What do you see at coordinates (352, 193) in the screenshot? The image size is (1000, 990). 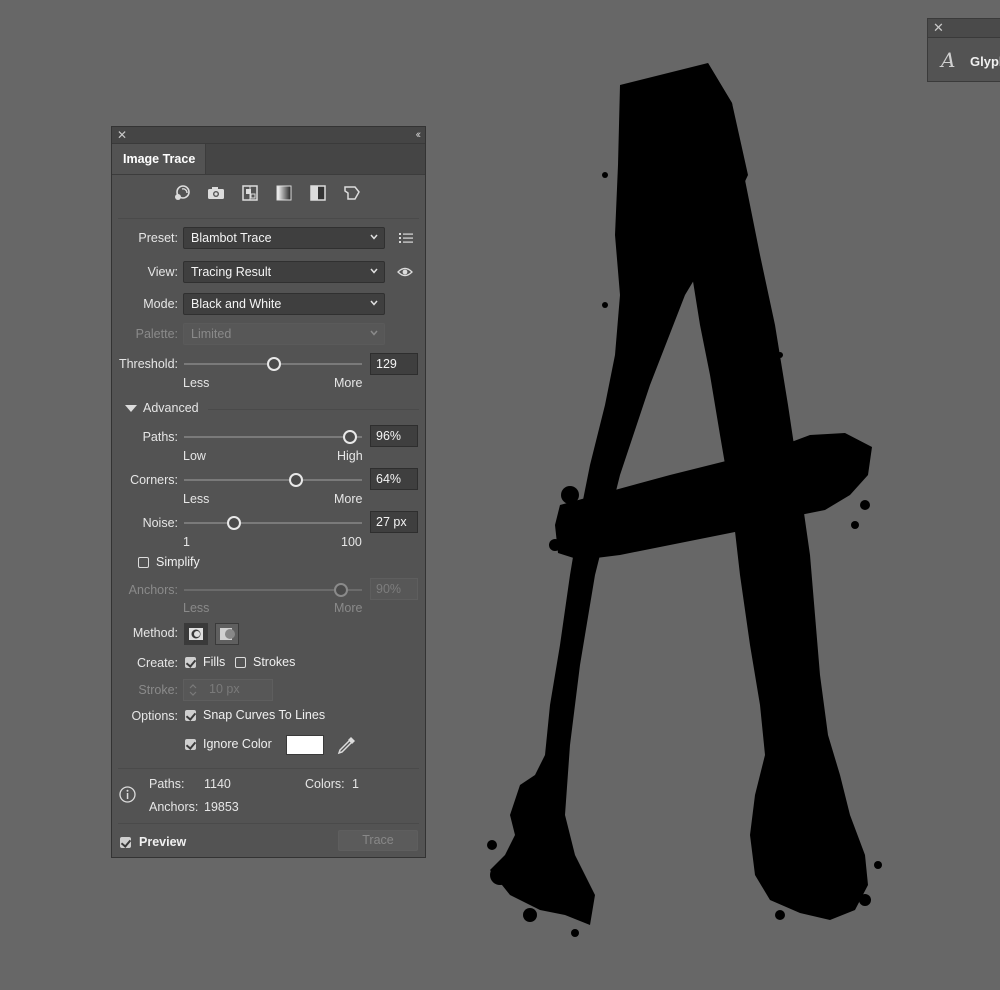 I see `outline-icon` at bounding box center [352, 193].